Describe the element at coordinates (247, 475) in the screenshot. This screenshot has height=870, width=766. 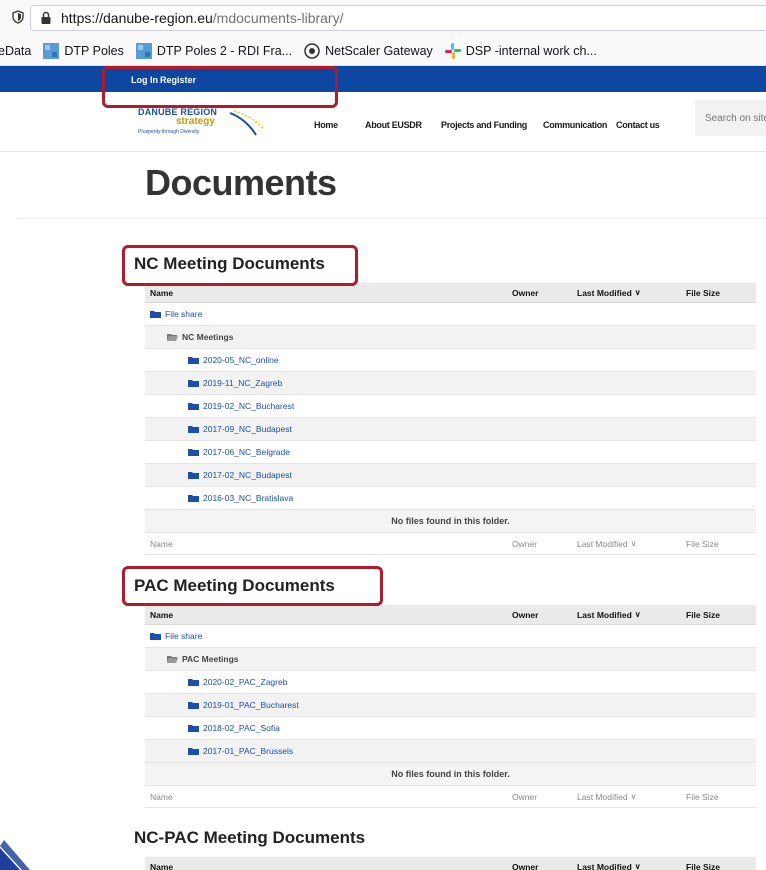
I see `folder-name: 2017-02_NC_Budapest` at that location.